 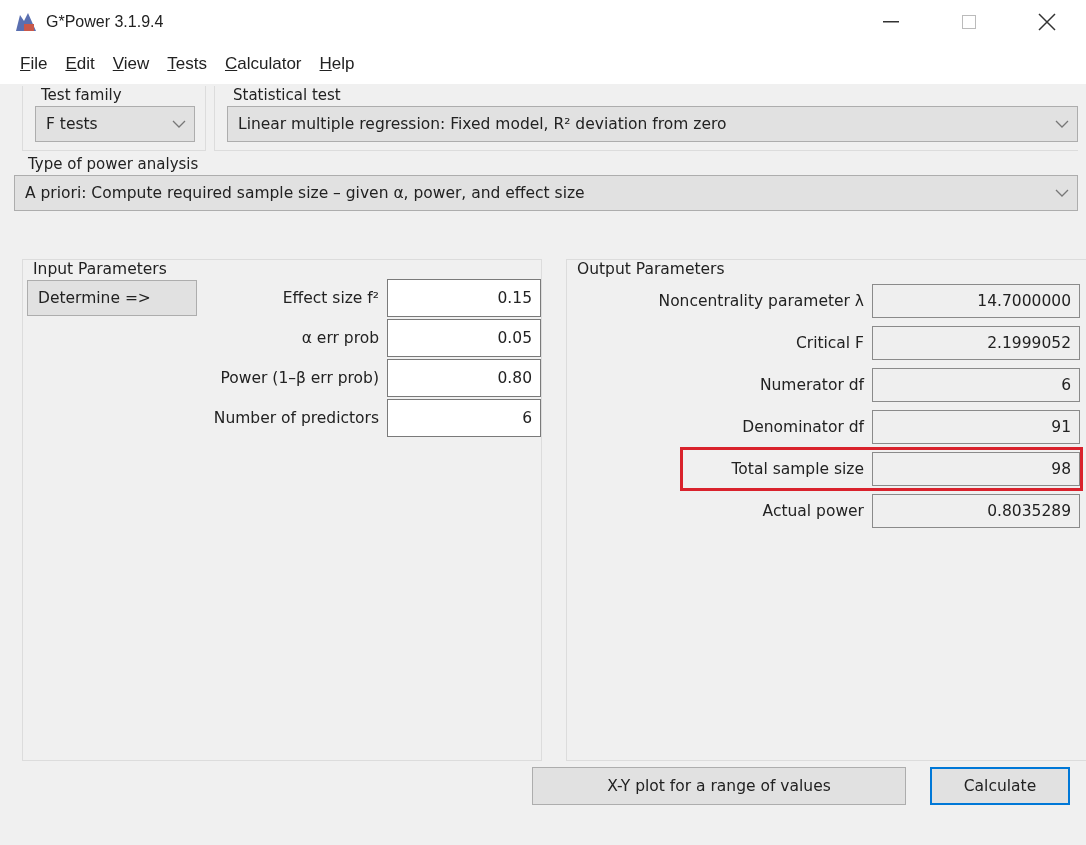 I want to click on input-field: 0.05, so click(x=464, y=338).